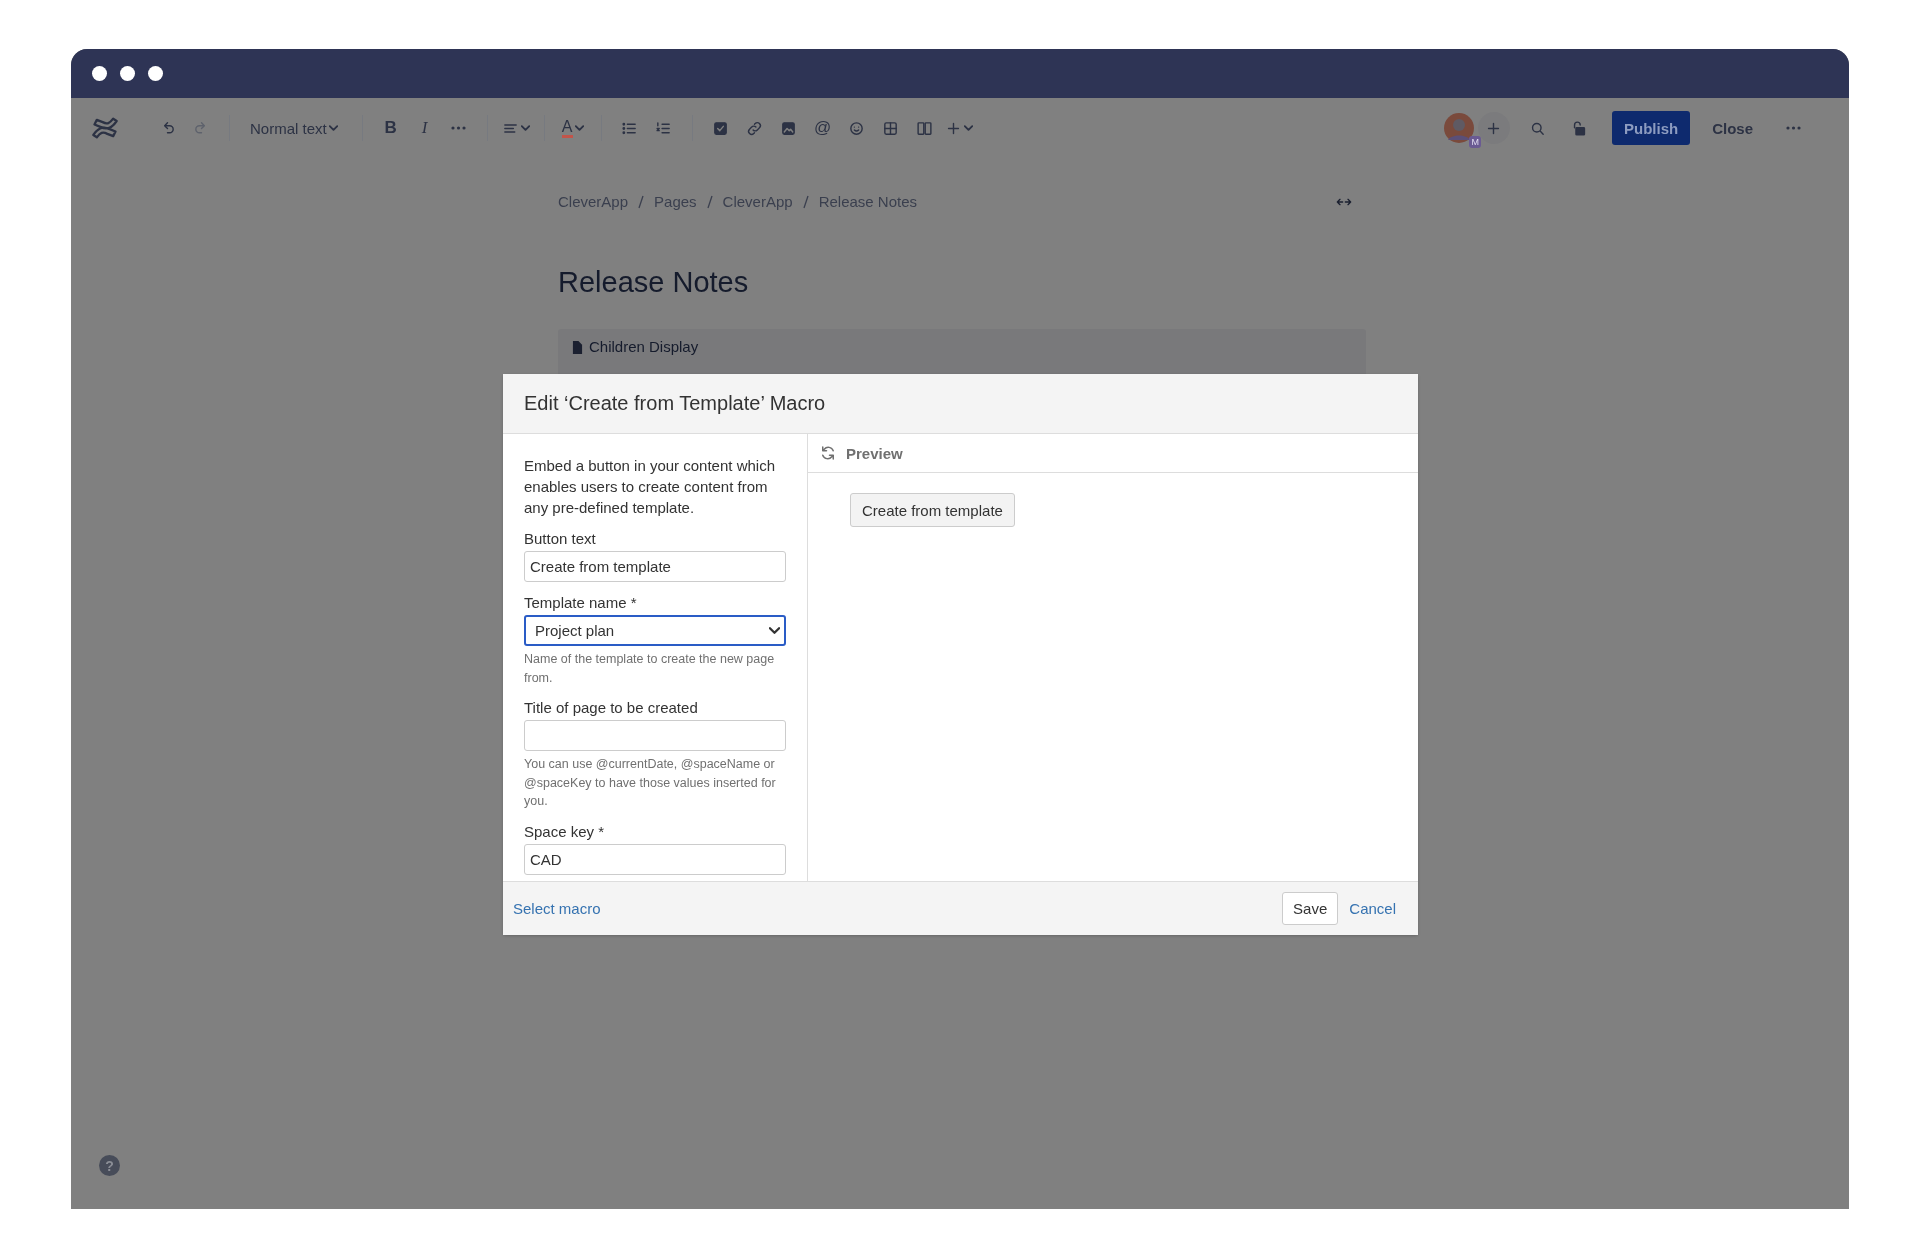 This screenshot has height=1256, width=1920. What do you see at coordinates (891, 128) in the screenshot?
I see `table-icon` at bounding box center [891, 128].